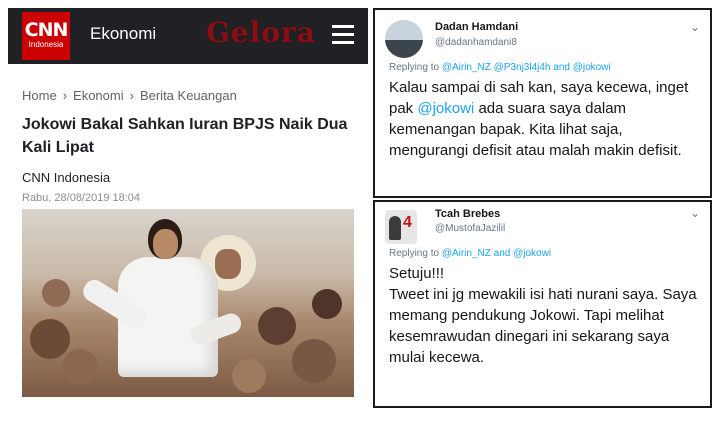 The image size is (720, 442). I want to click on breadcrumb: Home › Ekonomi › Berita Keuangan, so click(129, 95).